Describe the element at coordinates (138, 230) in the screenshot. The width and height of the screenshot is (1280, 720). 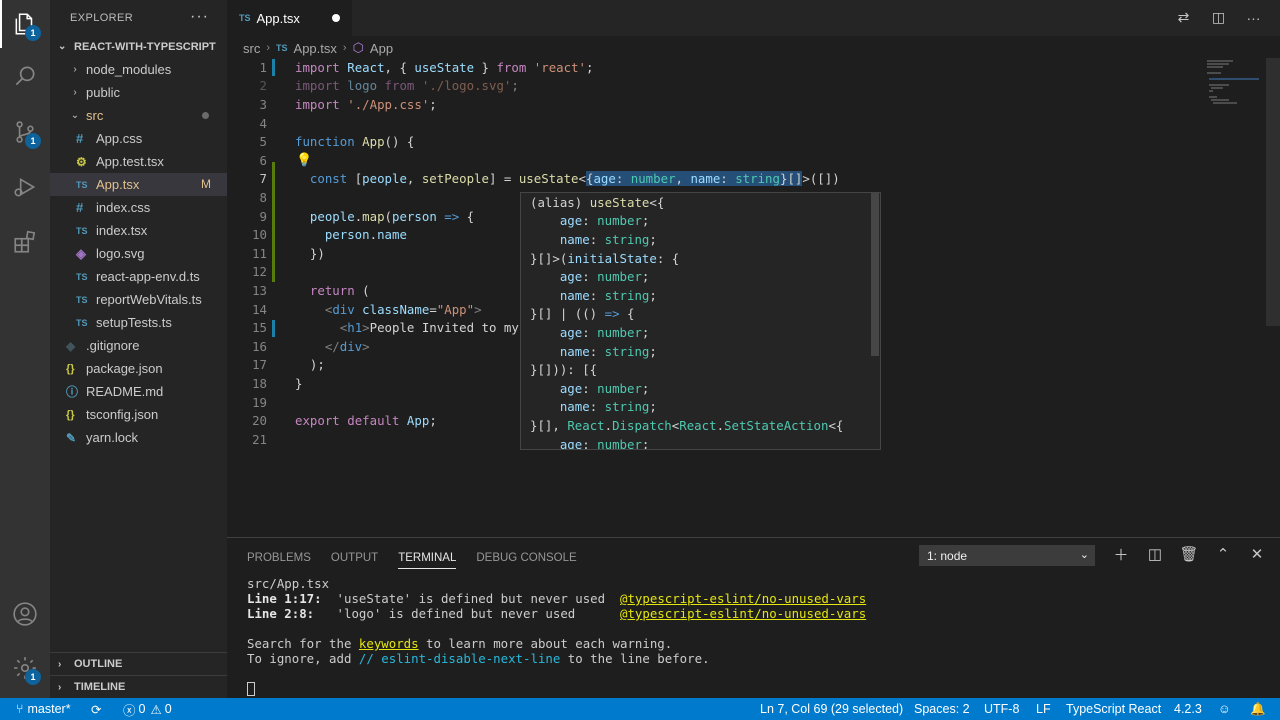
I see `tree-item-index-tsx: TS index.tsx` at that location.